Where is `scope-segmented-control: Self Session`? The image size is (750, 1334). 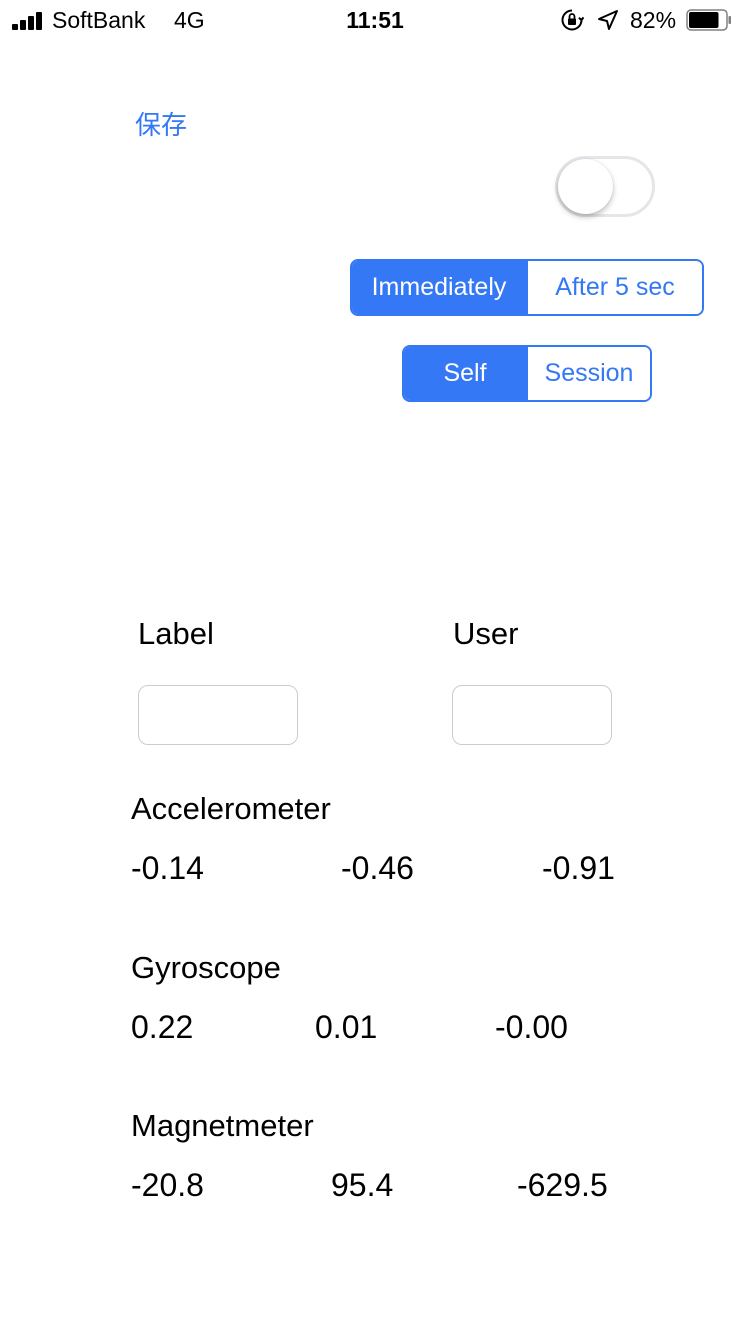
scope-segmented-control: Self Session is located at coordinates (527, 373).